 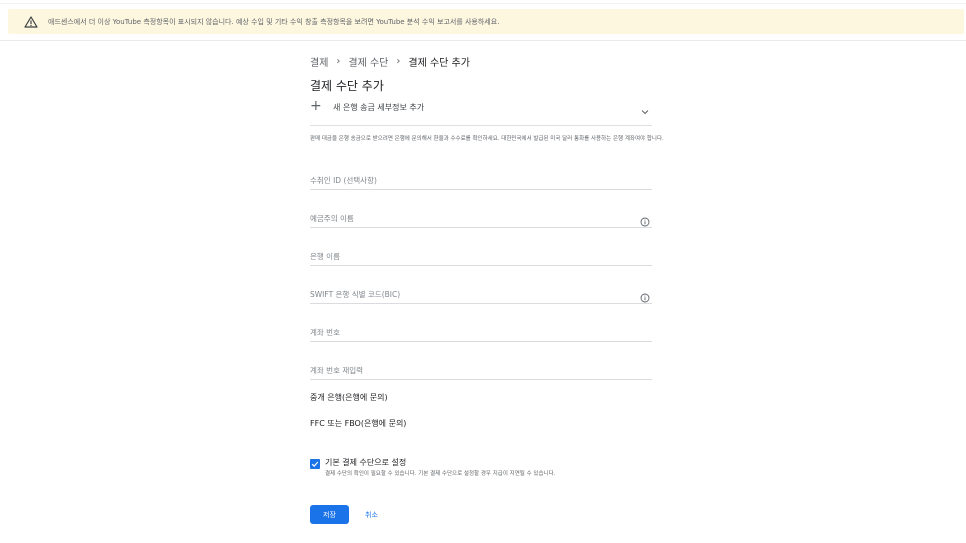 I want to click on check-icon, so click(x=315, y=464).